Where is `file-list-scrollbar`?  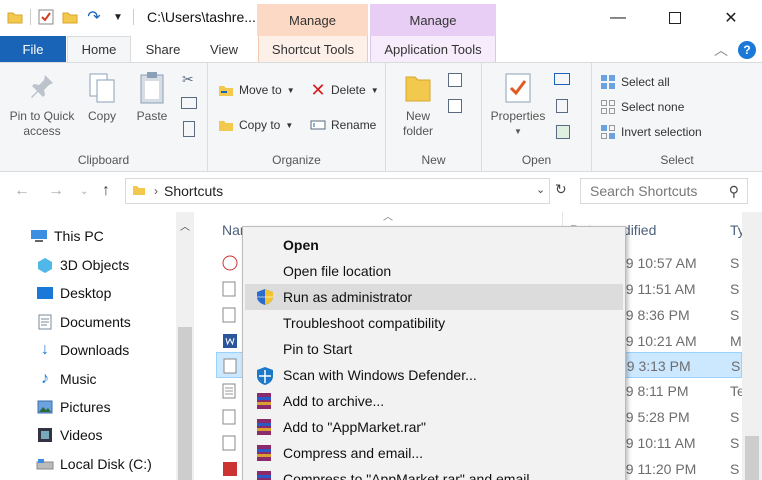 file-list-scrollbar is located at coordinates (752, 346).